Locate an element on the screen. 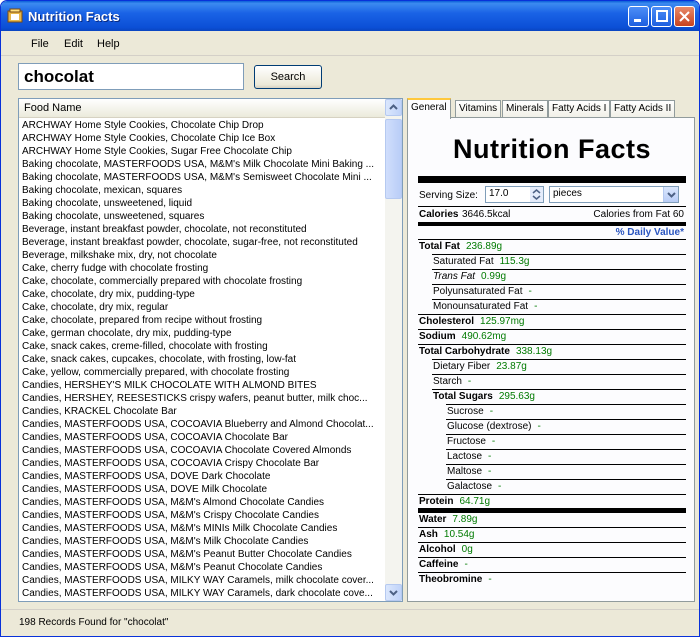 The image size is (700, 637). nutrient-row: Fructose - is located at coordinates (471, 441).